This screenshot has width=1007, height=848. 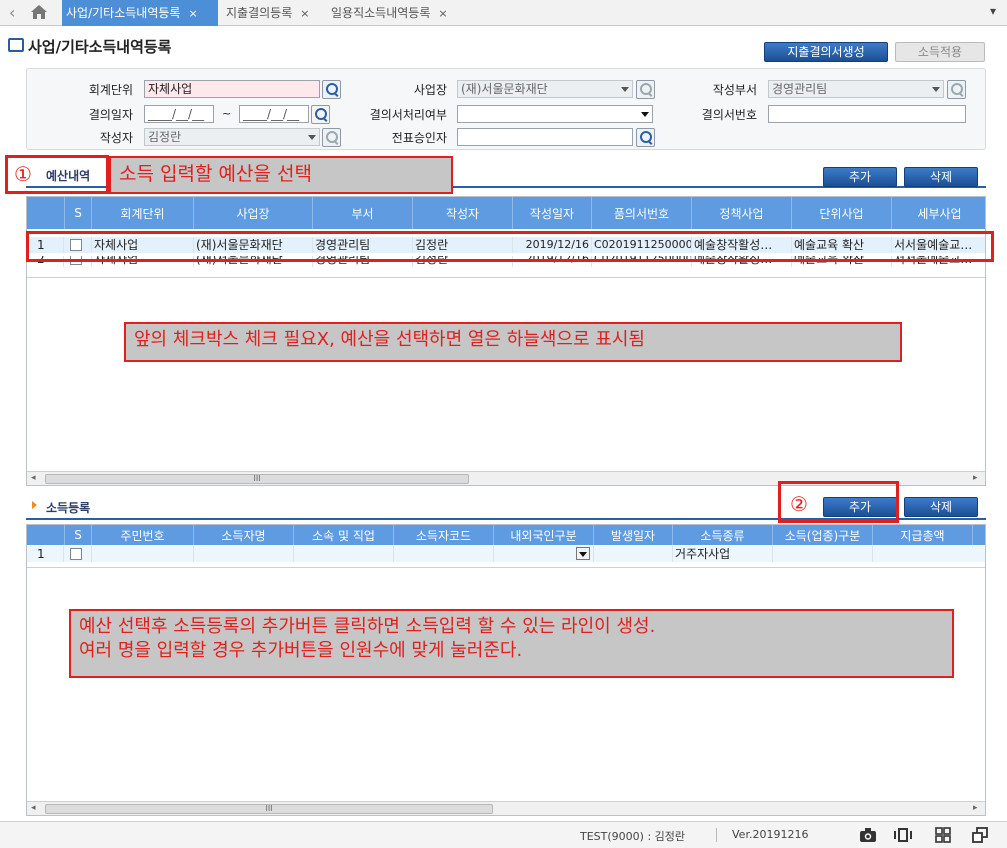 I want to click on writer-select: 김정란, so click(x=232, y=137).